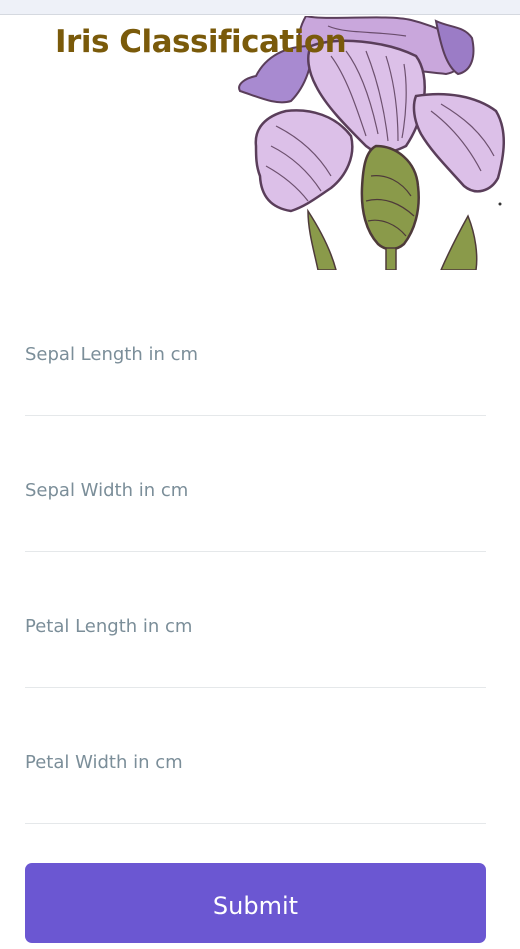 The image size is (520, 949). I want to click on browser-top-strip, so click(260, 7).